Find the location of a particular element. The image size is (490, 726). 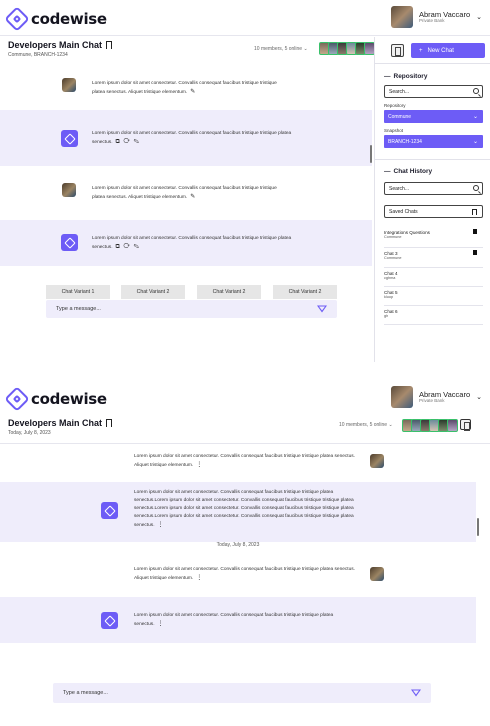

chat-history-heading: Chat History is located at coordinates (408, 171).